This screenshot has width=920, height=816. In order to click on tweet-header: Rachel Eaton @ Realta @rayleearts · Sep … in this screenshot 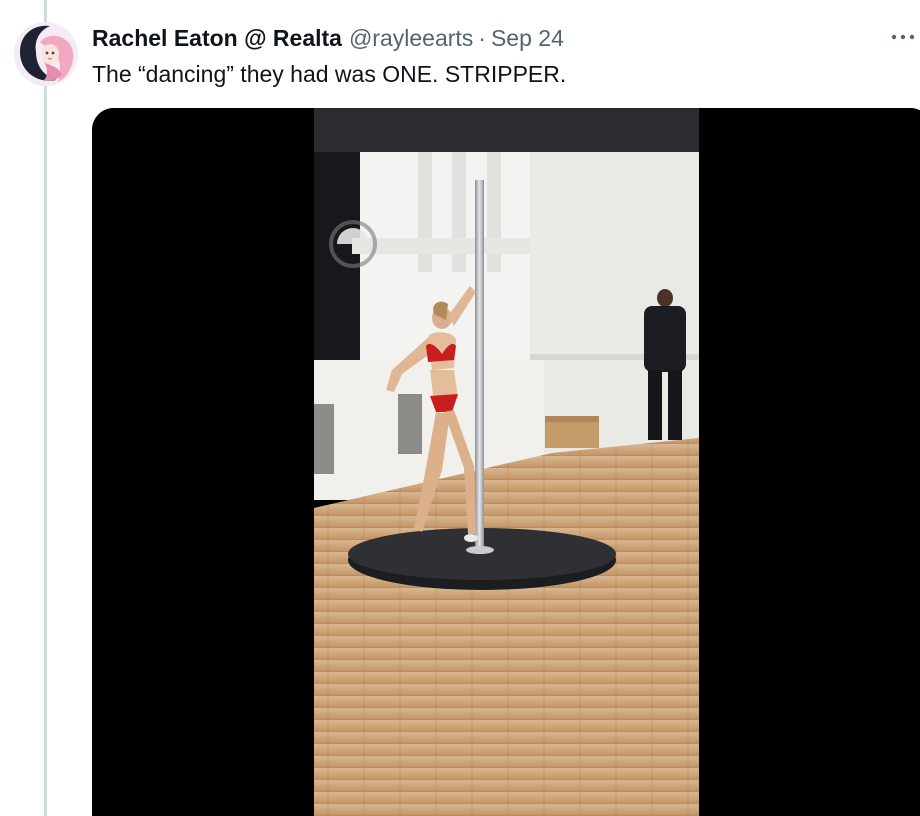, I will do `click(328, 38)`.